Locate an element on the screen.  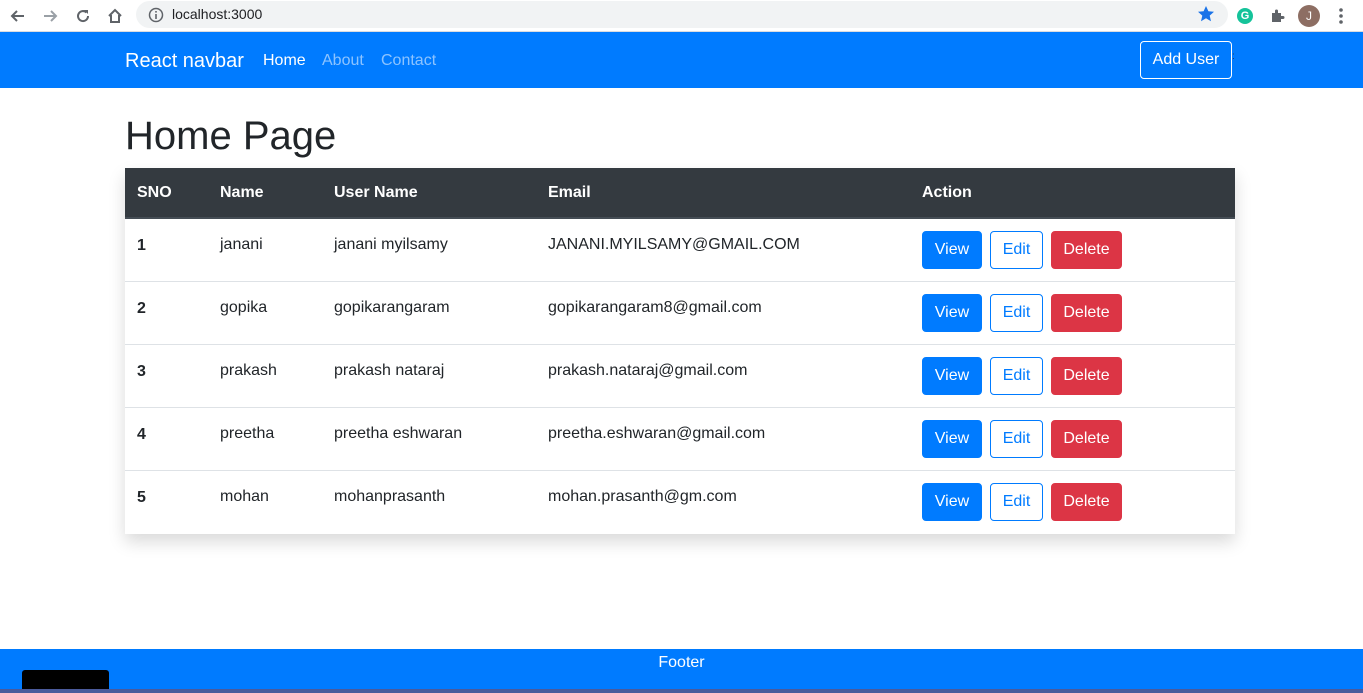
column-header-name: Name is located at coordinates (265, 193).